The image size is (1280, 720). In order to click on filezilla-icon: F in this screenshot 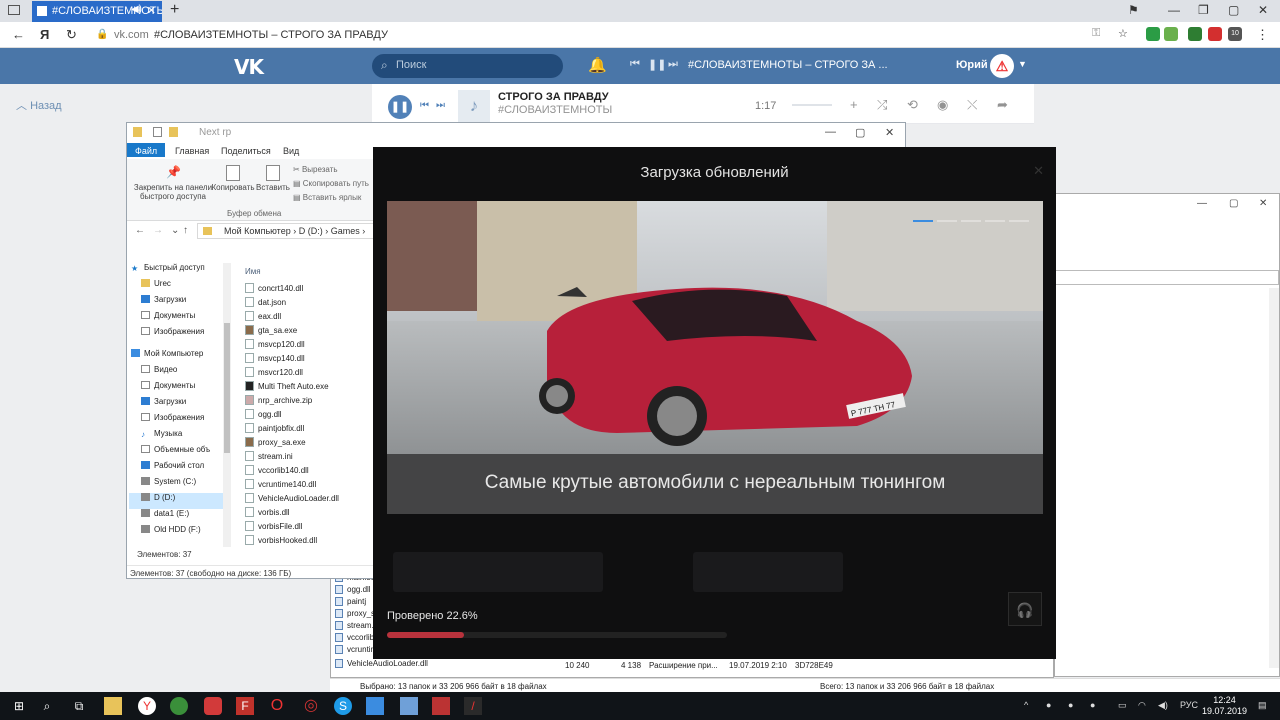, I will do `click(245, 706)`.